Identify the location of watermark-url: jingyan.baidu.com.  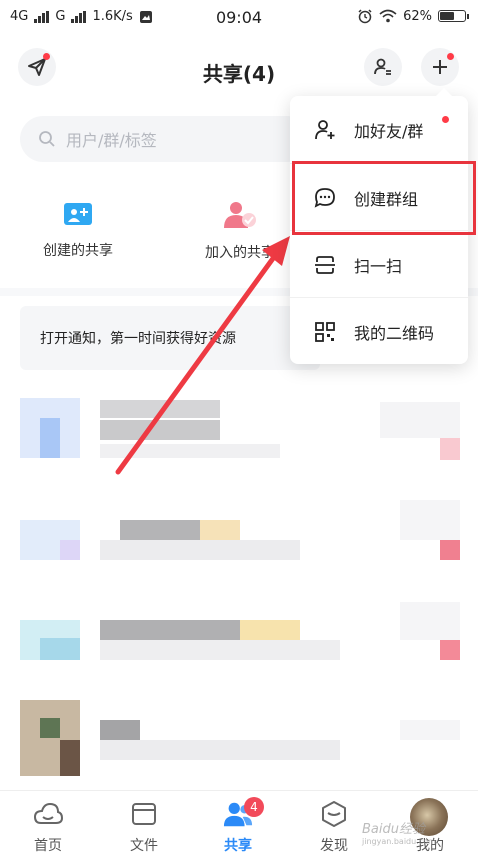
(399, 841).